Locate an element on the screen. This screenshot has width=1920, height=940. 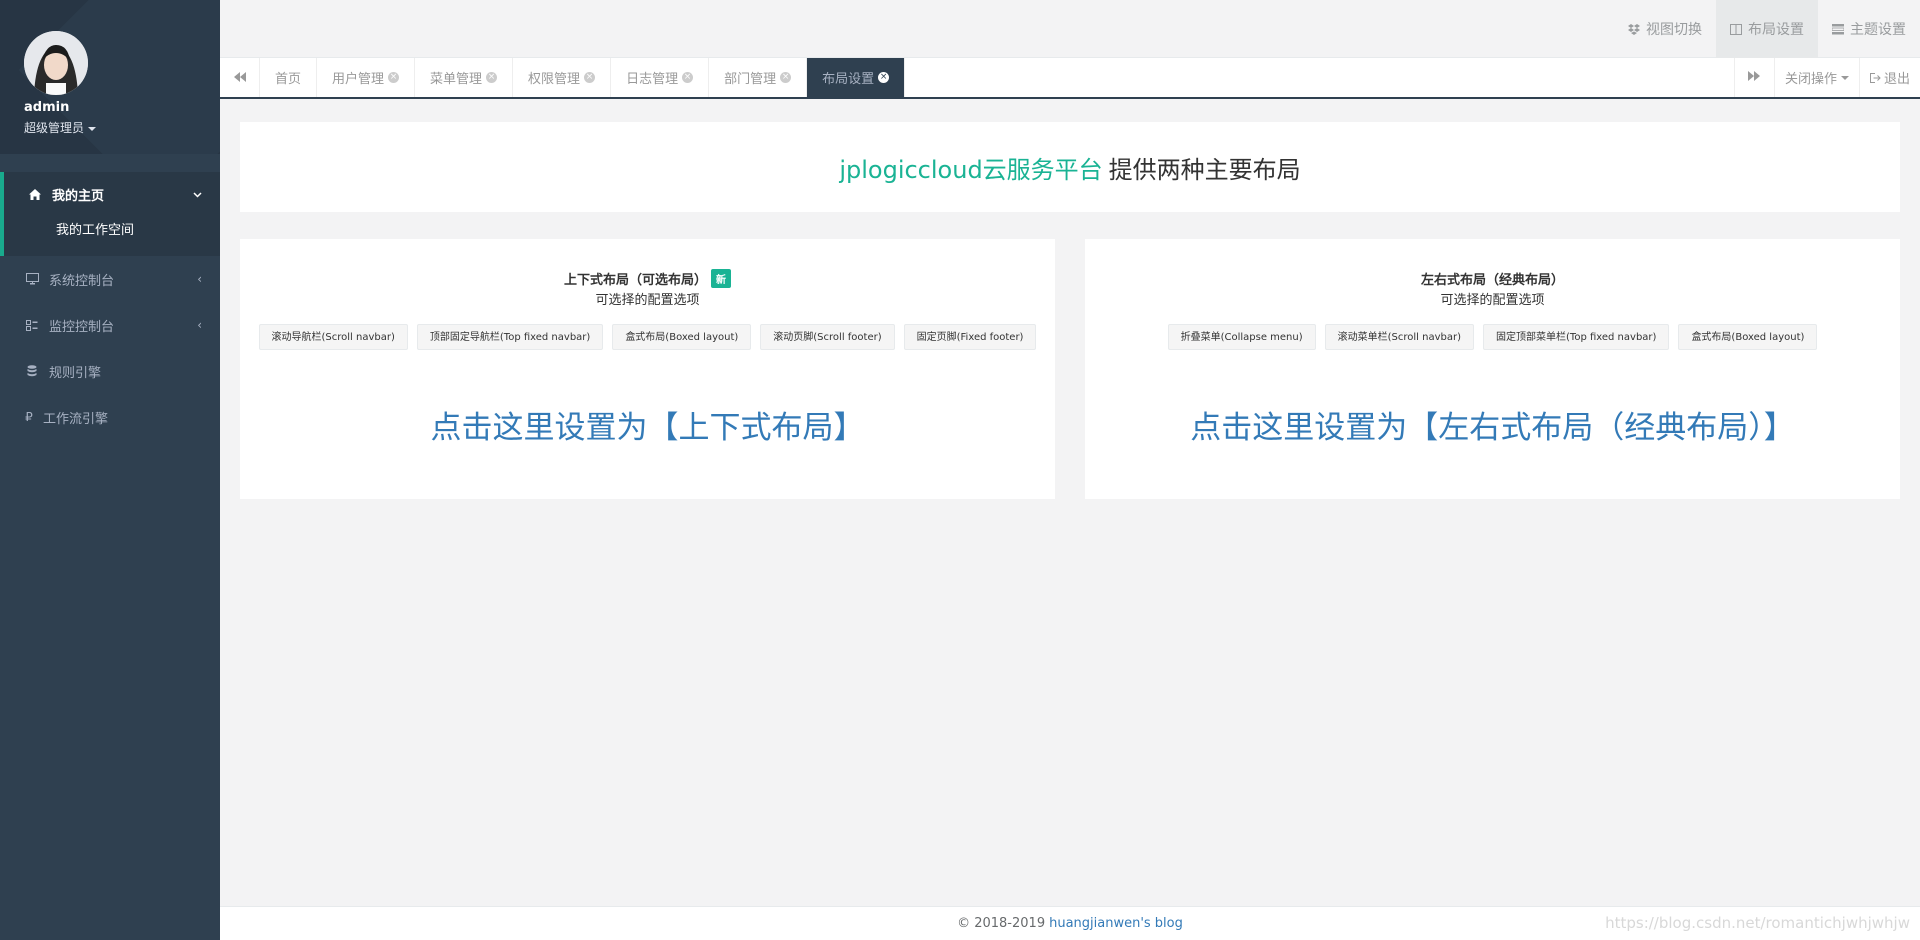
option-fixed-footer: 固定页脚(Fixed footer) is located at coordinates (970, 337).